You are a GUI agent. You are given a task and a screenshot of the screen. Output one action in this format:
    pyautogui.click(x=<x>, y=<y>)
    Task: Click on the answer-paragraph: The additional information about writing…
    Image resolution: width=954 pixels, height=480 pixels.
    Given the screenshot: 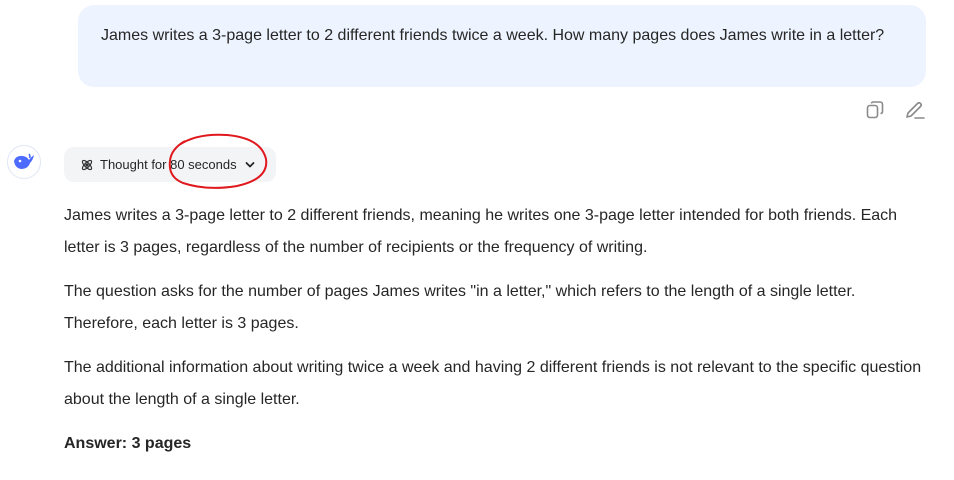 What is the action you would take?
    pyautogui.click(x=493, y=383)
    